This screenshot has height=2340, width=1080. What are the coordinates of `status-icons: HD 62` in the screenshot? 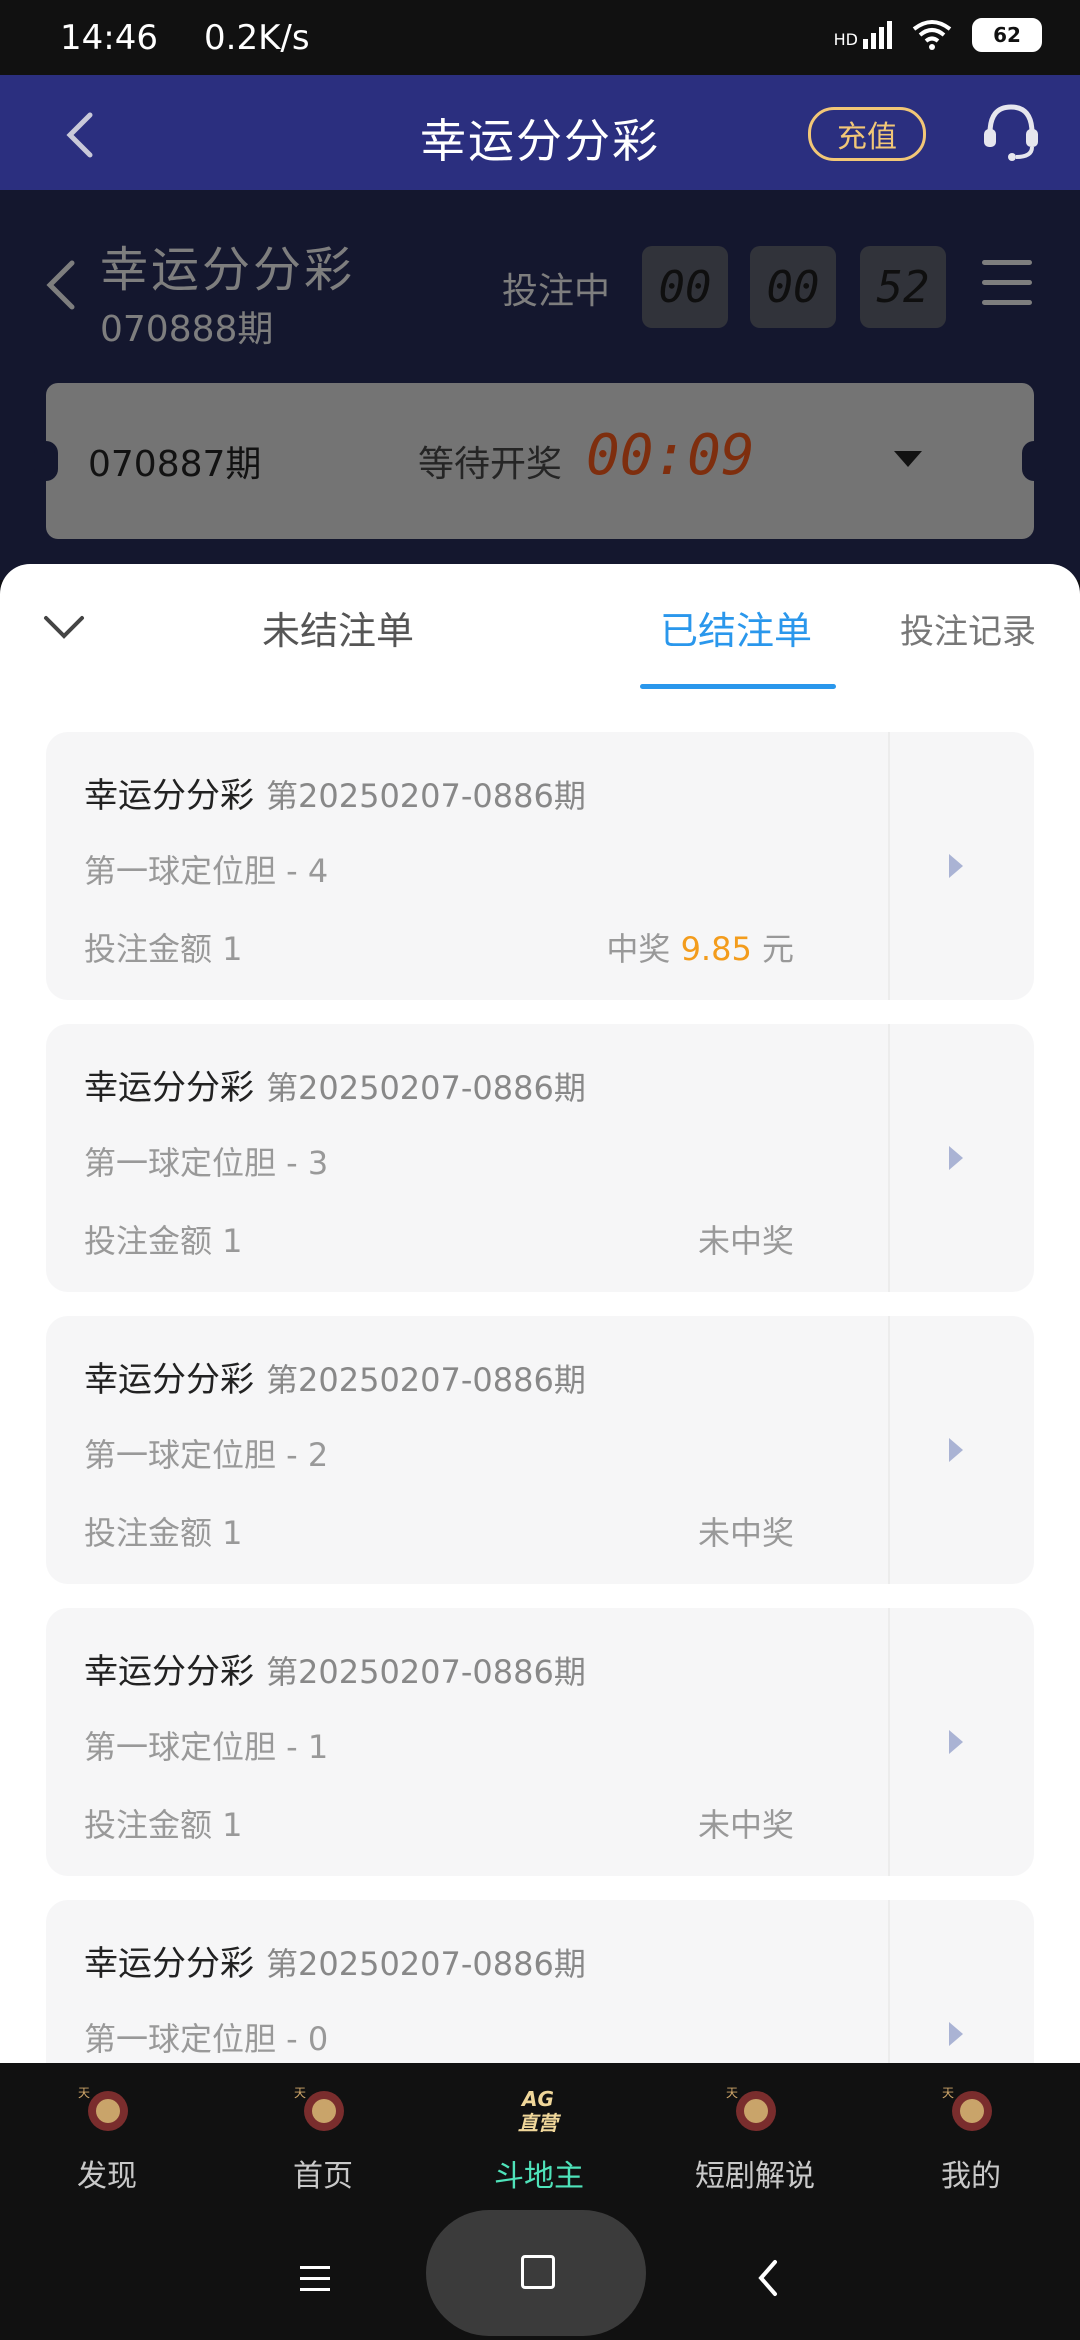 It's located at (938, 35).